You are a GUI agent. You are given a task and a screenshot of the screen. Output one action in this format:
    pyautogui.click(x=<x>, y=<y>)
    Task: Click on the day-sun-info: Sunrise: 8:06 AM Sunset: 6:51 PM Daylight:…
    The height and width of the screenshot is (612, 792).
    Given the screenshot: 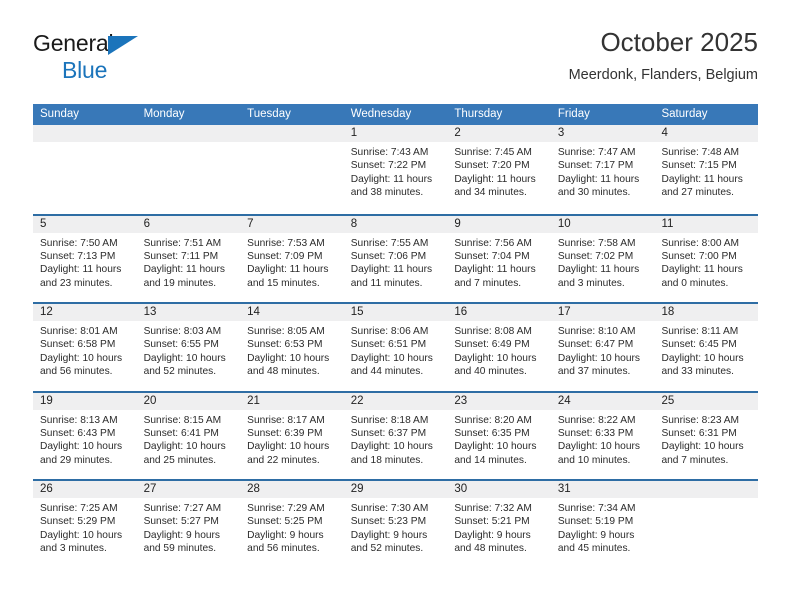 What is the action you would take?
    pyautogui.click(x=396, y=350)
    